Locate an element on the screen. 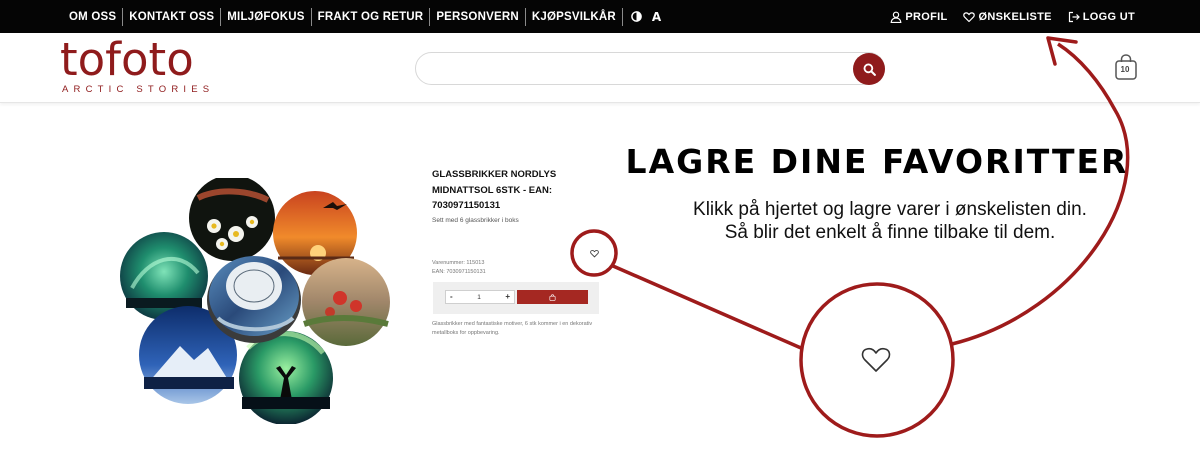 The width and height of the screenshot is (1200, 450). purchase-panel: - 1 + is located at coordinates (516, 298).